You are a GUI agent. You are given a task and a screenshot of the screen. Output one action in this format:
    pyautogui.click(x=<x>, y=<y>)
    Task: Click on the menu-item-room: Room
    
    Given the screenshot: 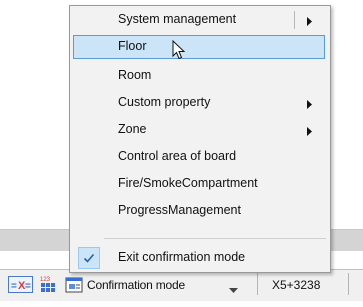 What is the action you would take?
    pyautogui.click(x=199, y=76)
    